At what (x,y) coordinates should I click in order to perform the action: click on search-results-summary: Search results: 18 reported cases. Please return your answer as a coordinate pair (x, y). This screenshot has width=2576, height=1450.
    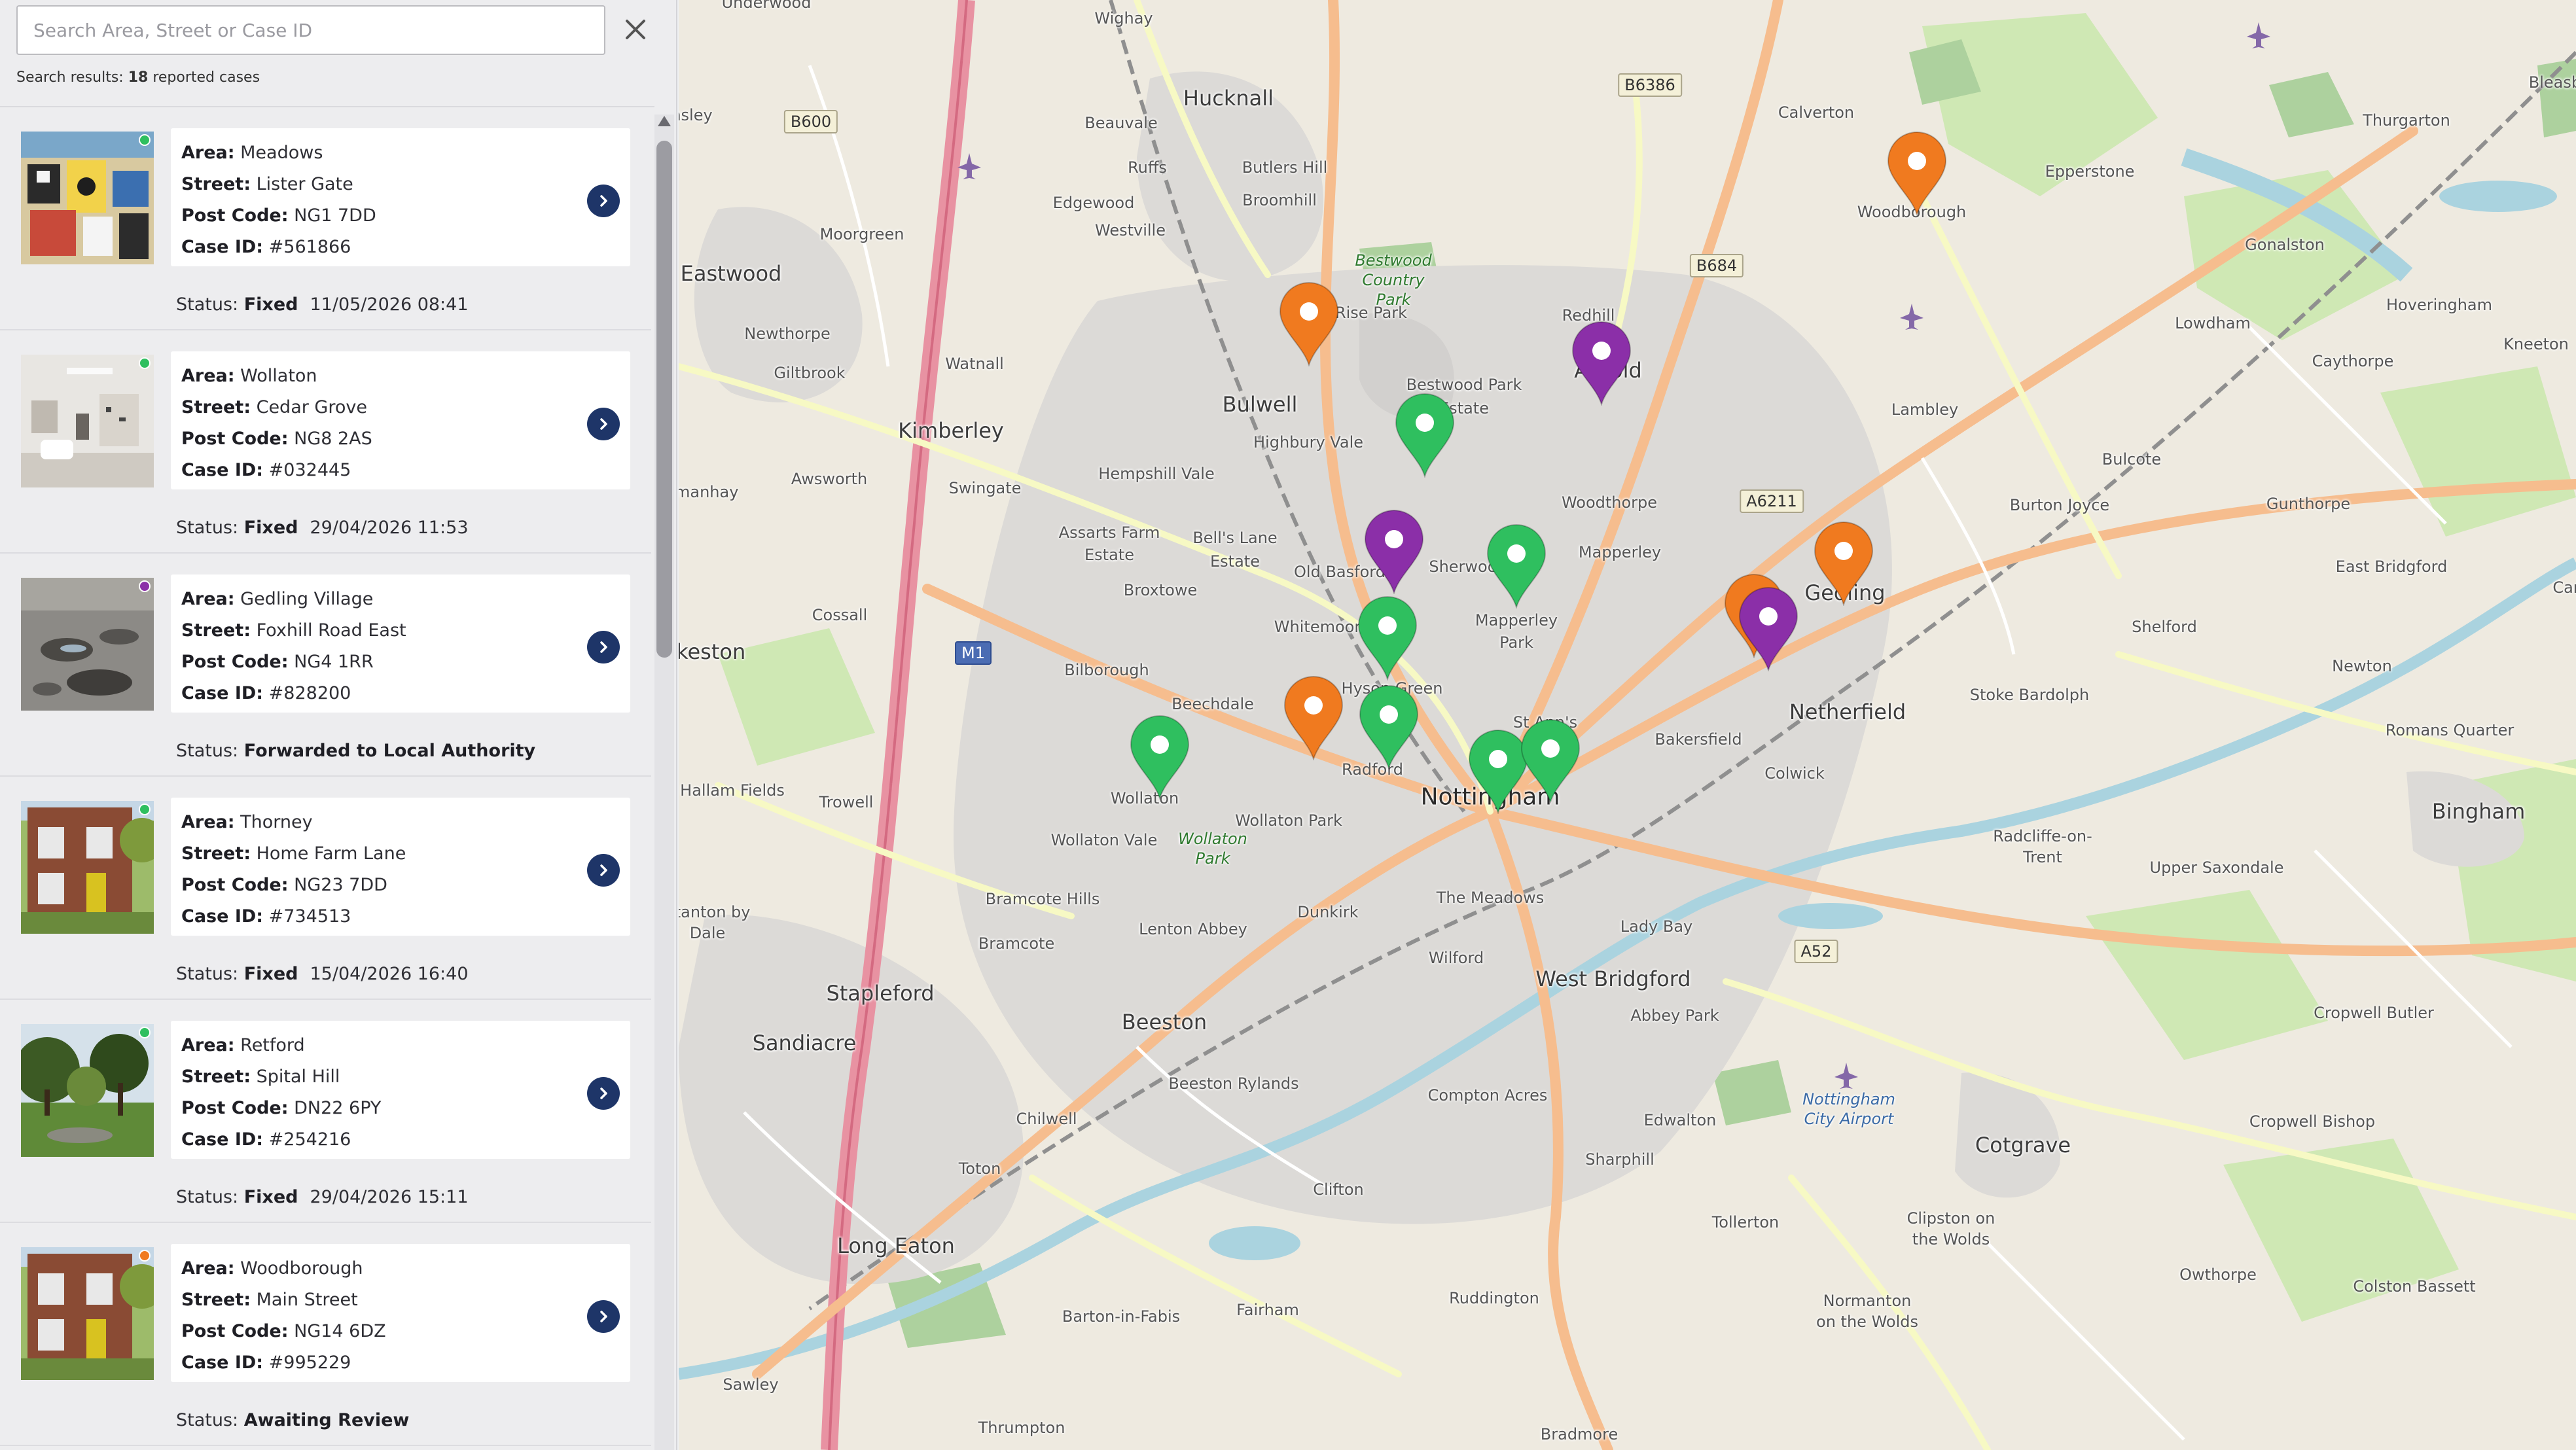
    Looking at the image, I should click on (138, 77).